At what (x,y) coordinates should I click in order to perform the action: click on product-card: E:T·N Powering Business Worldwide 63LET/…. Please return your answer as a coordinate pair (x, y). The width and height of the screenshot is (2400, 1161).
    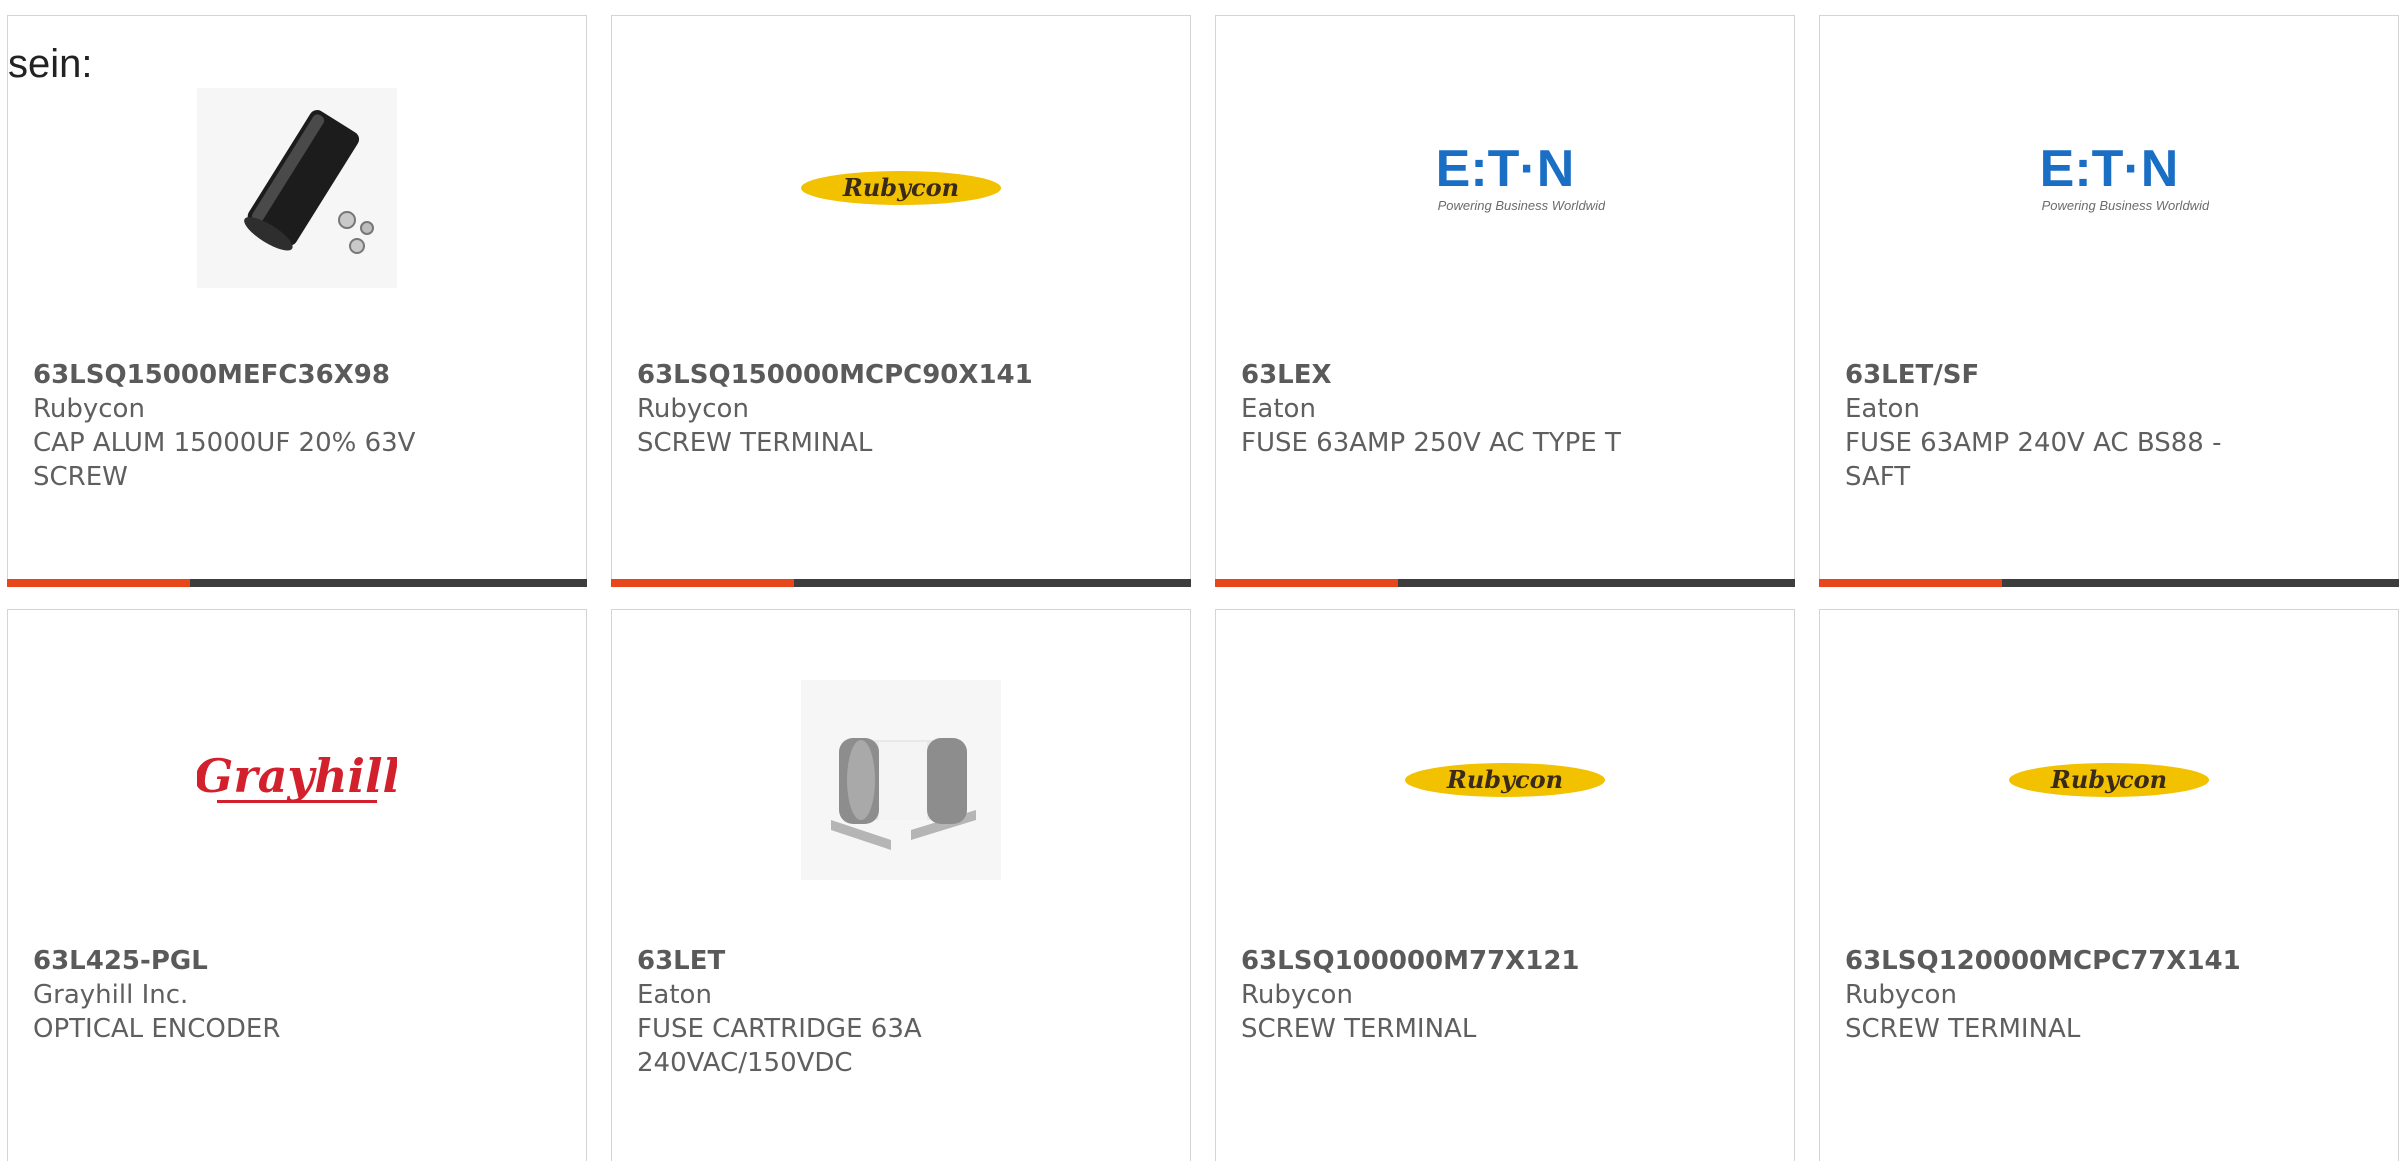
    Looking at the image, I should click on (2109, 301).